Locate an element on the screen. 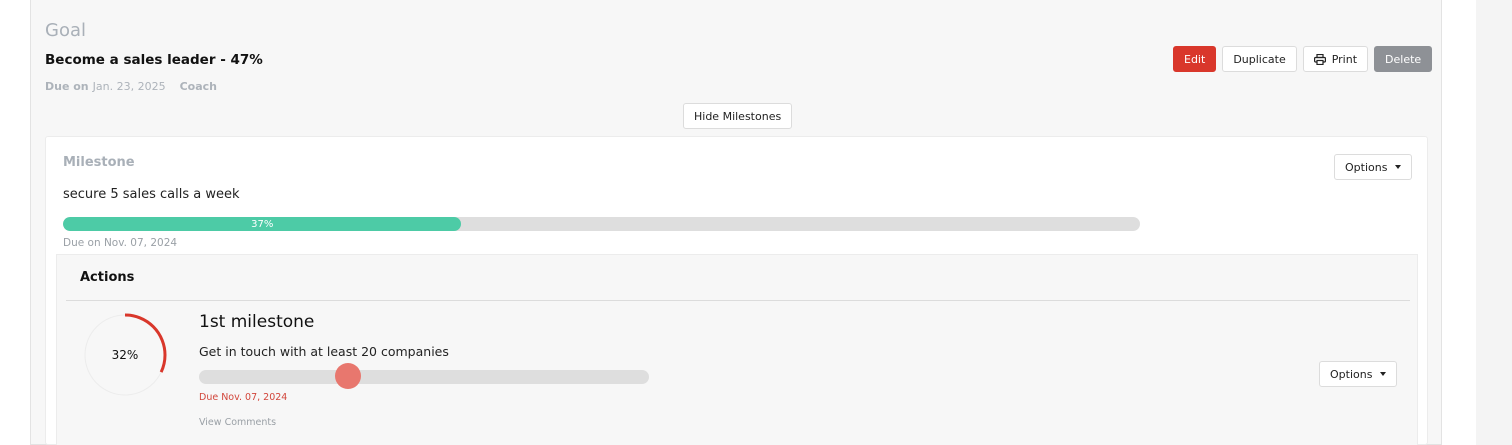 This screenshot has height=445, width=1512. action-progress-donut: 32% is located at coordinates (125, 355).